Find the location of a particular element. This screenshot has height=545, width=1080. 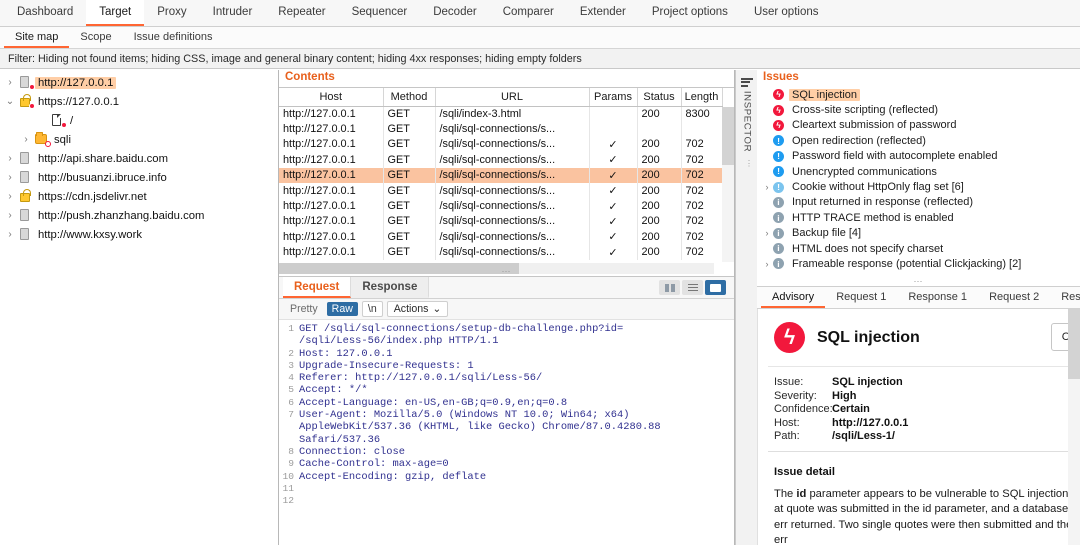

issue-item: › i Backup file [4] is located at coordinates (918, 233).